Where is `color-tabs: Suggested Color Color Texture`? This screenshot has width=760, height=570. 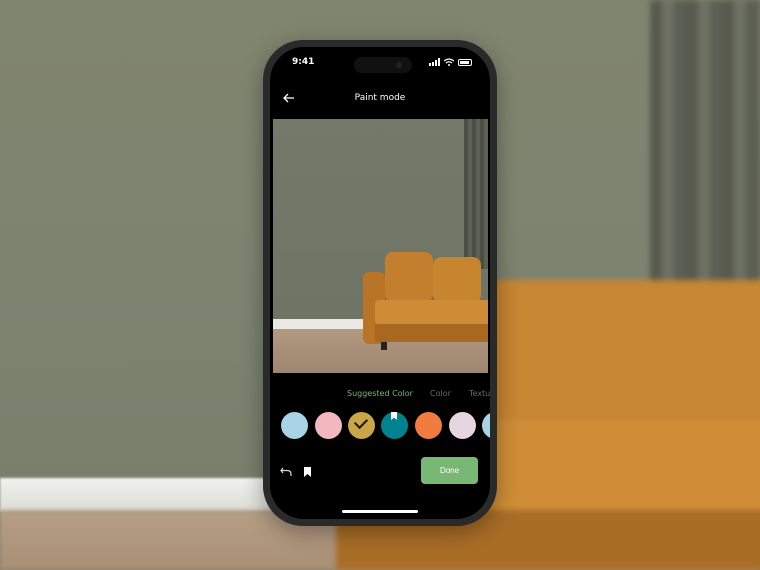 color-tabs: Suggested Color Color Texture is located at coordinates (380, 396).